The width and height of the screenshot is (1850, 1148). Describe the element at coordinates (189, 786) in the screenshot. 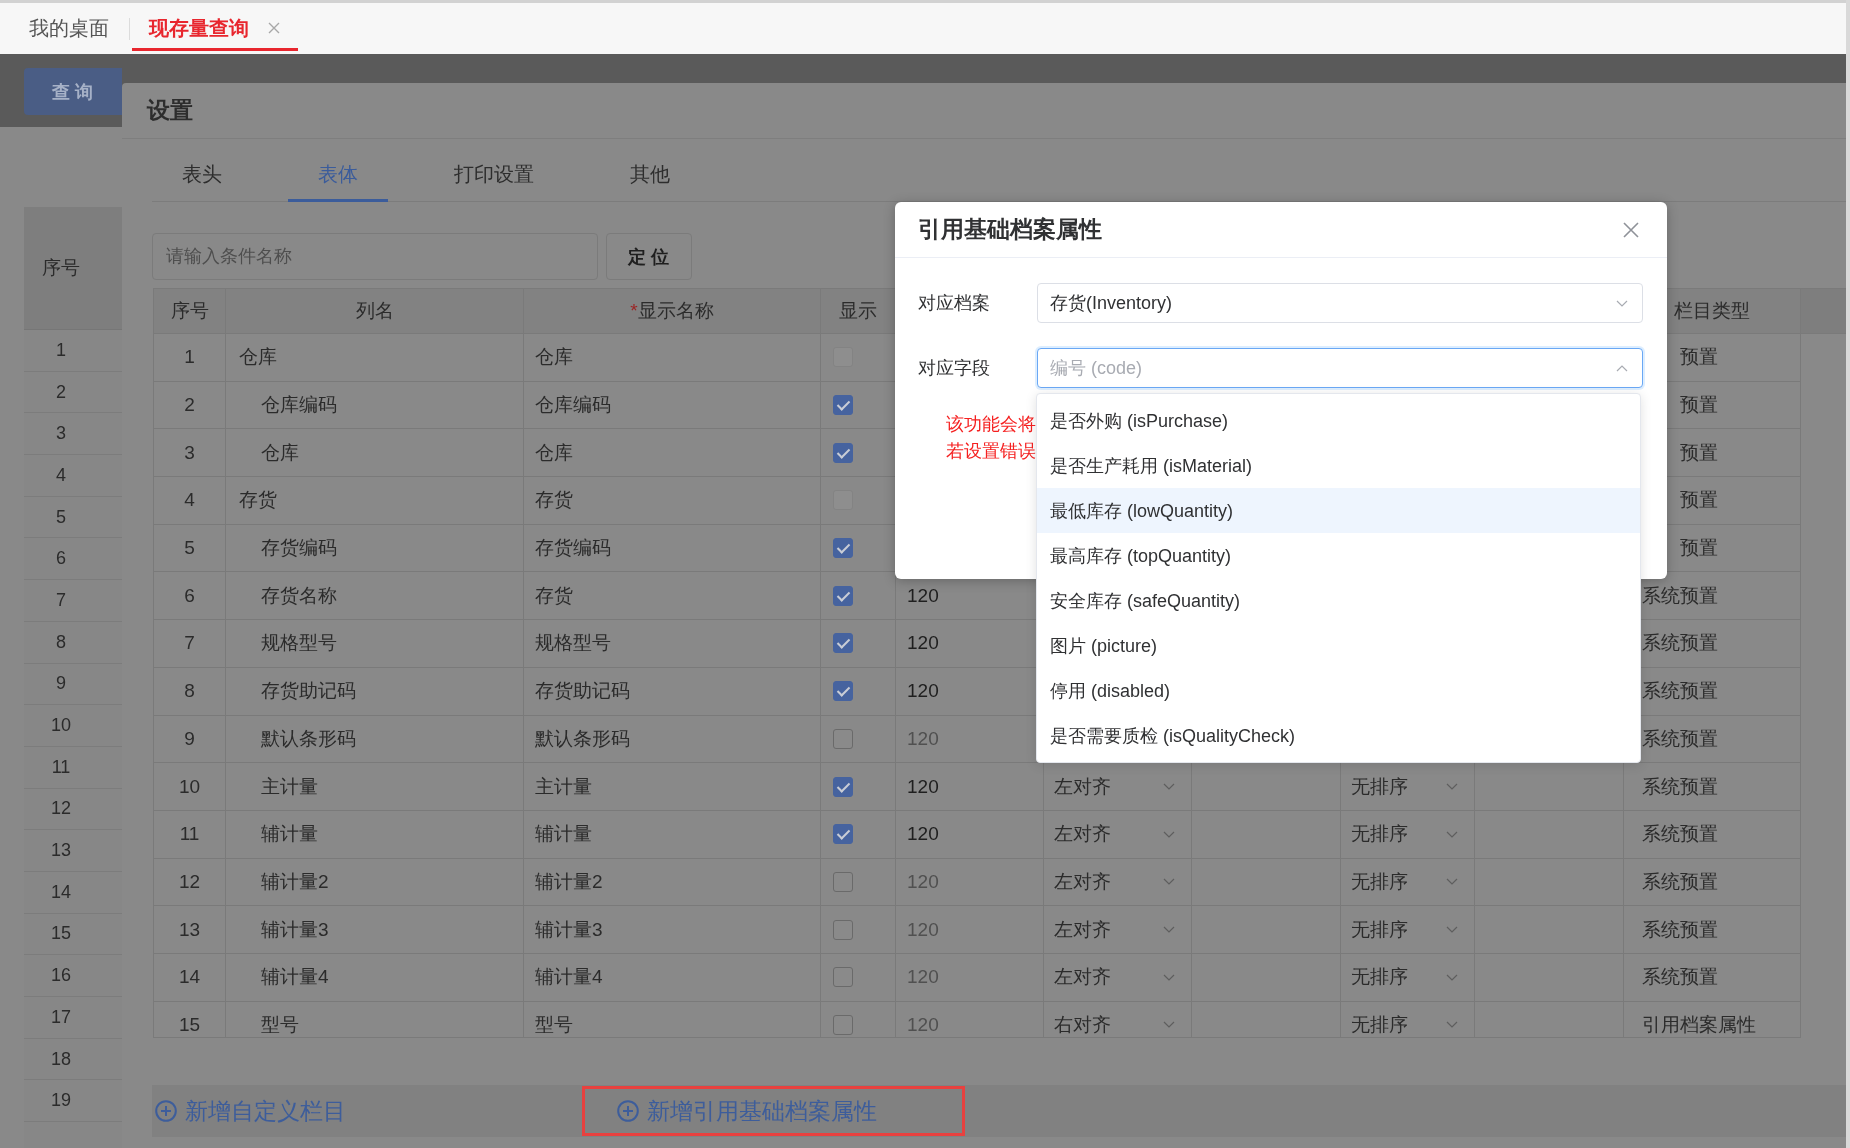

I see `row-index: 10` at that location.